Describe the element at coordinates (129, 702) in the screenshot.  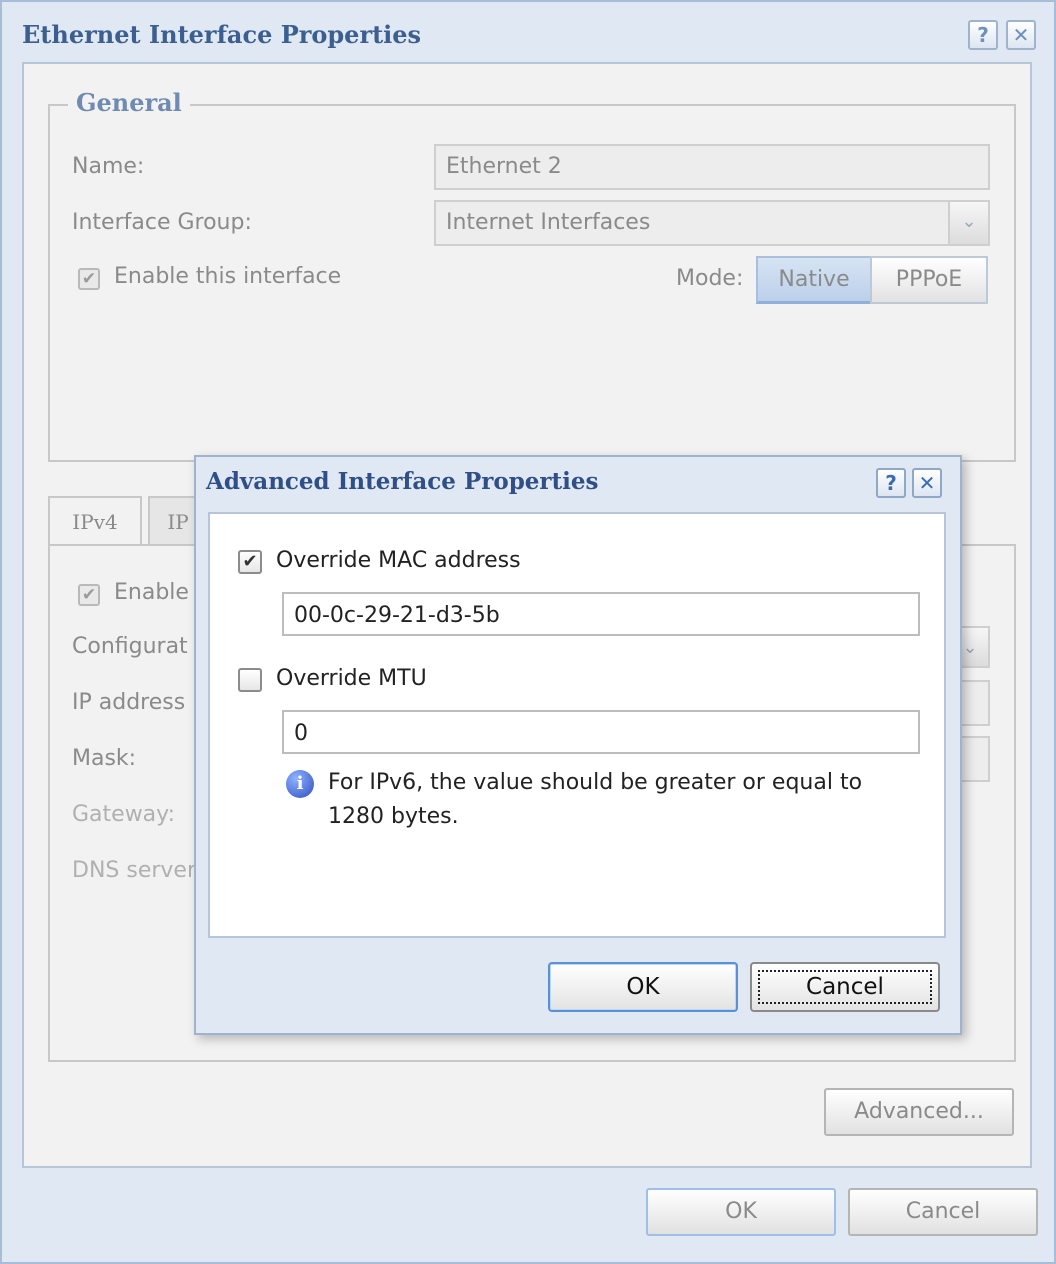
I see `ip-address-label: IP address` at that location.